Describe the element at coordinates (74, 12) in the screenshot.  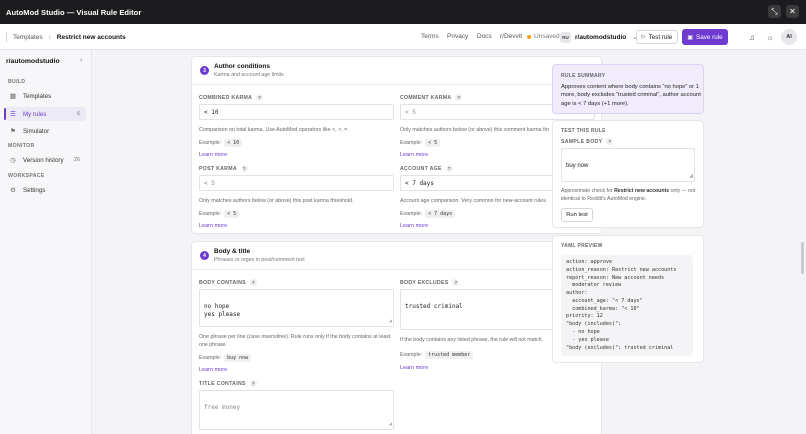
I see `window-title: AutoMod Studio — Visual Rule Editor` at that location.